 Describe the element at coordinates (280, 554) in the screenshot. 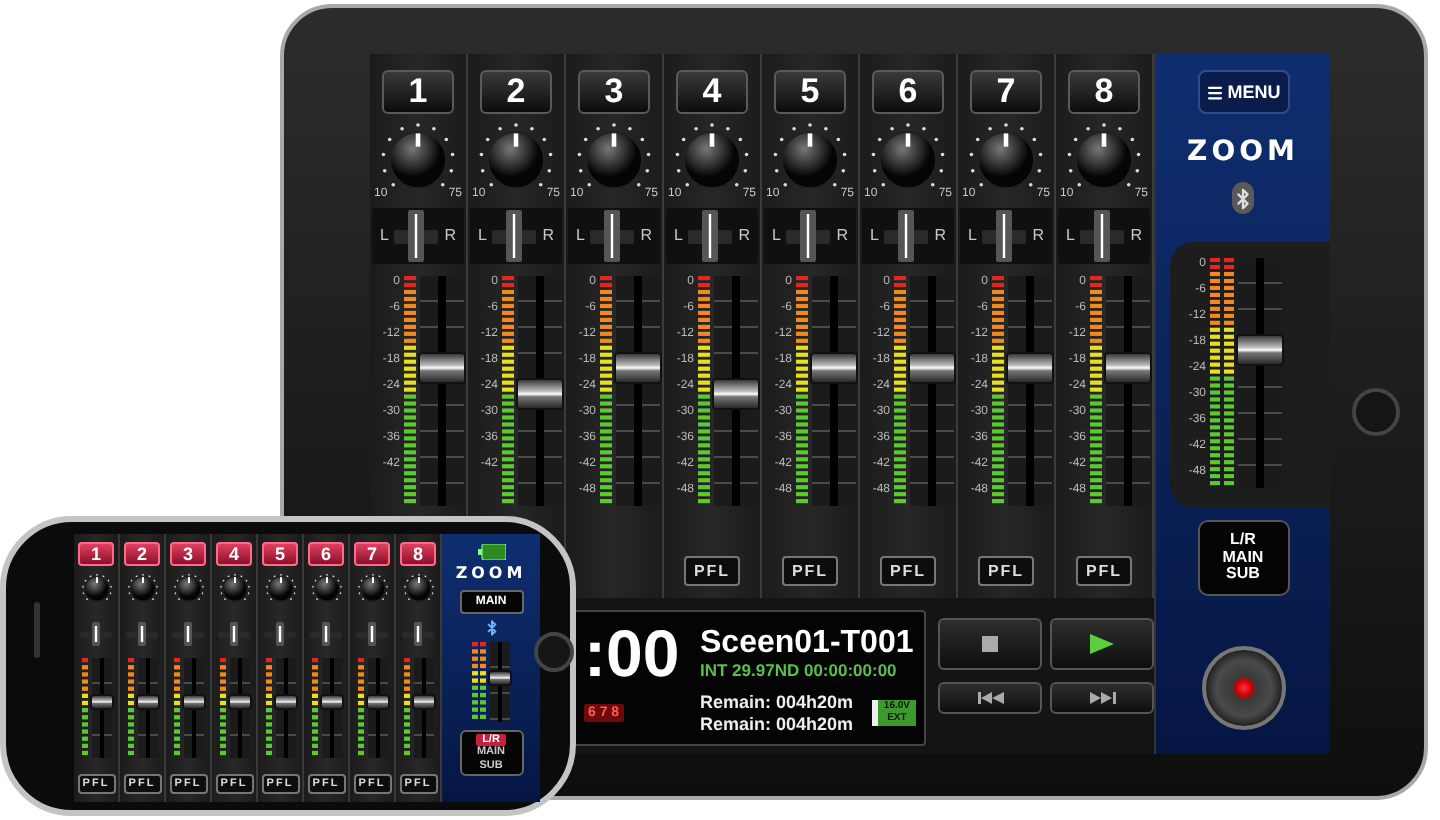

I see `channel-number: 5` at that location.